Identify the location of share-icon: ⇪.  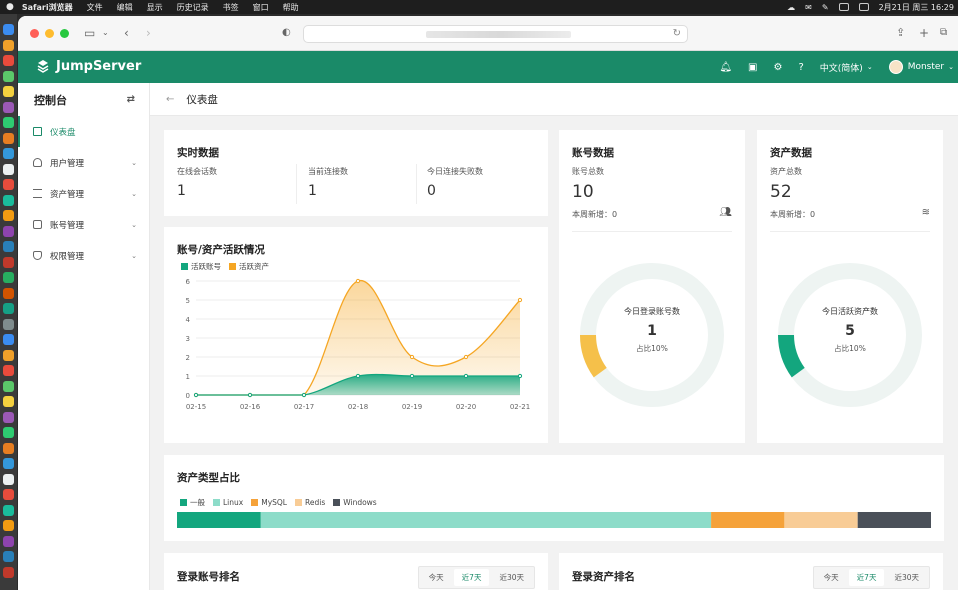
(900, 32).